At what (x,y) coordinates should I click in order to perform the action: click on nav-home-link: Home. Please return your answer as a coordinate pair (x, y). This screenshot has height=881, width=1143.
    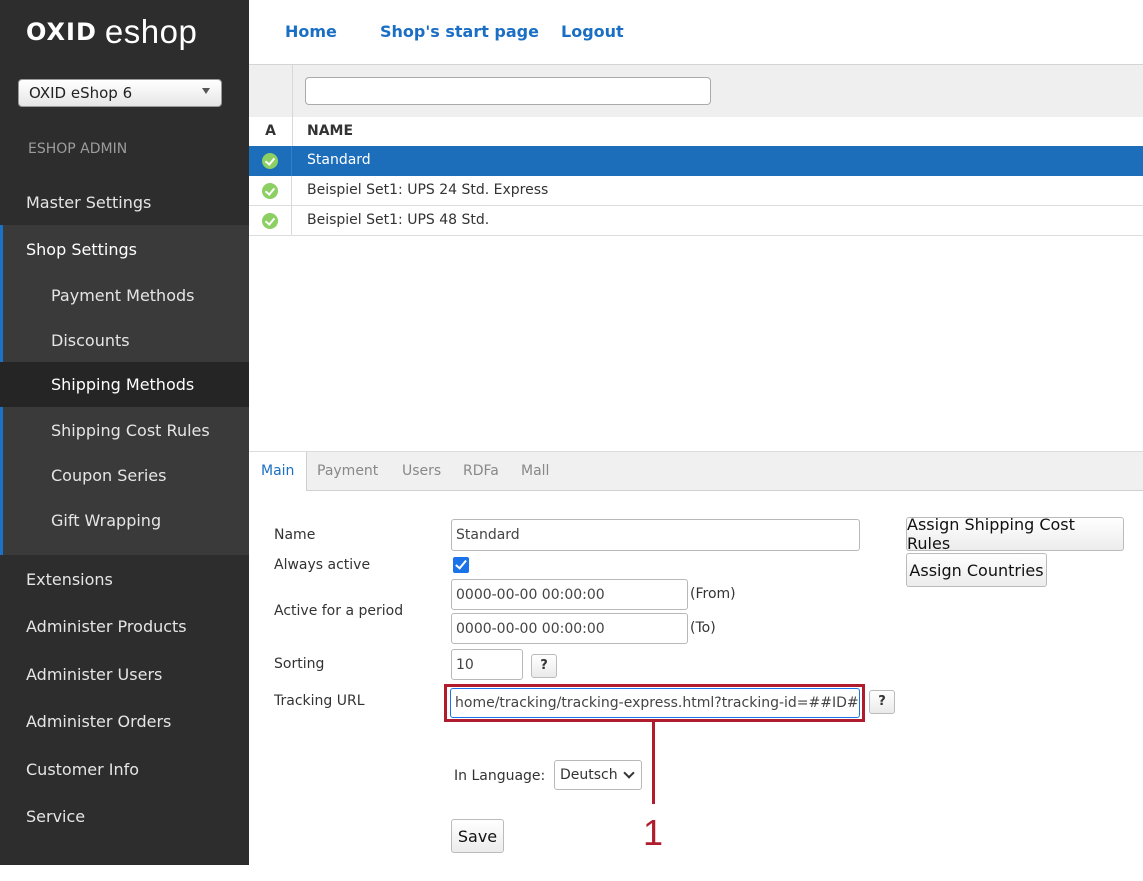
    Looking at the image, I should click on (311, 31).